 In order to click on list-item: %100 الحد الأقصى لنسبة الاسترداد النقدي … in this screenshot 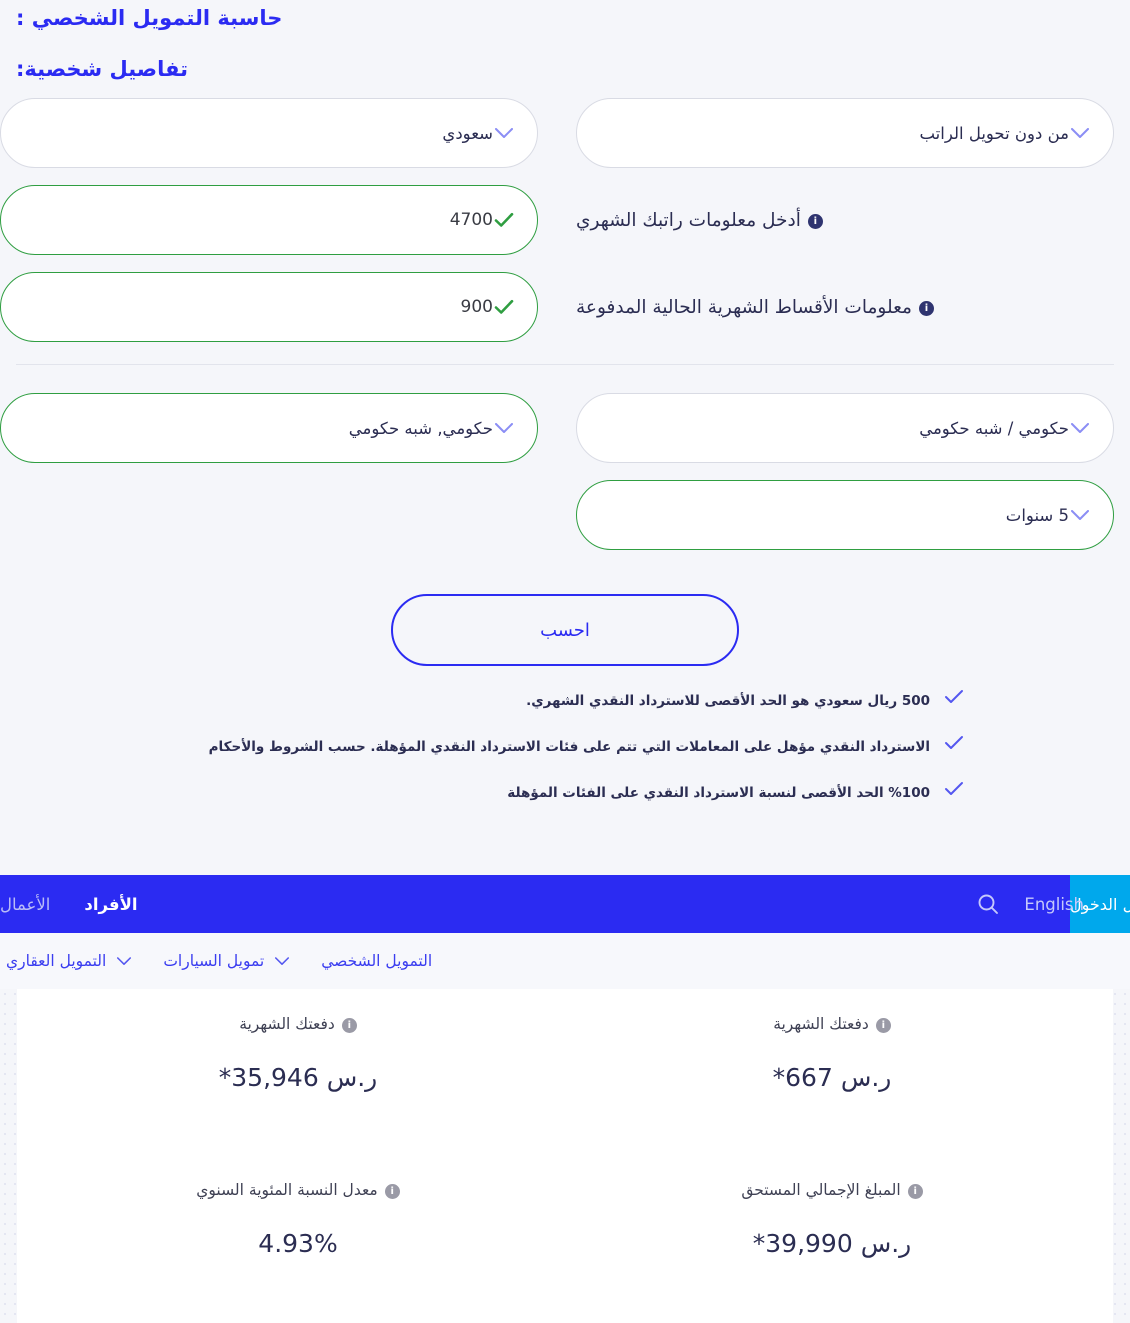, I will do `click(565, 792)`.